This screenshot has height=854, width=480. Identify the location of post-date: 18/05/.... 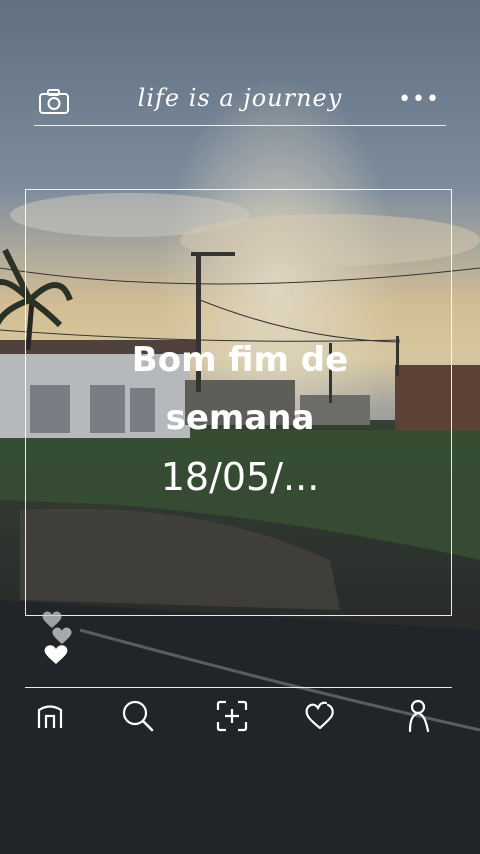
(240, 477).